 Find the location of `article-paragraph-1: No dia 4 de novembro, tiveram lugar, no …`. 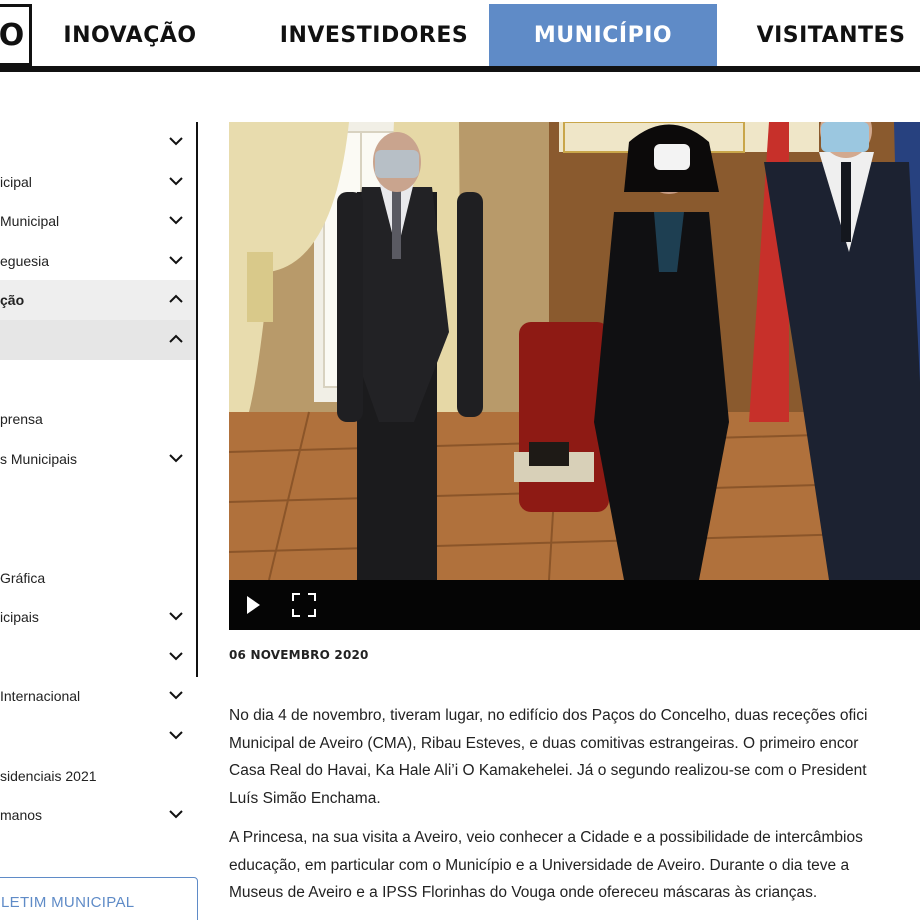

article-paragraph-1: No dia 4 de novembro, tiveram lugar, no … is located at coordinates (574, 757).